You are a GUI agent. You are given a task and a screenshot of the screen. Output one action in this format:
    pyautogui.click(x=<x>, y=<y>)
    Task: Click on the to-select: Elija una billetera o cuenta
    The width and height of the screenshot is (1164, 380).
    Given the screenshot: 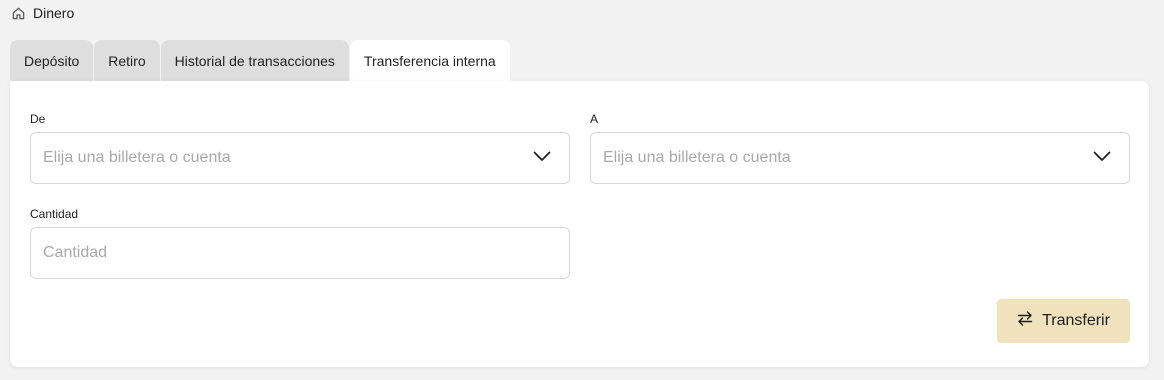 What is the action you would take?
    pyautogui.click(x=860, y=158)
    